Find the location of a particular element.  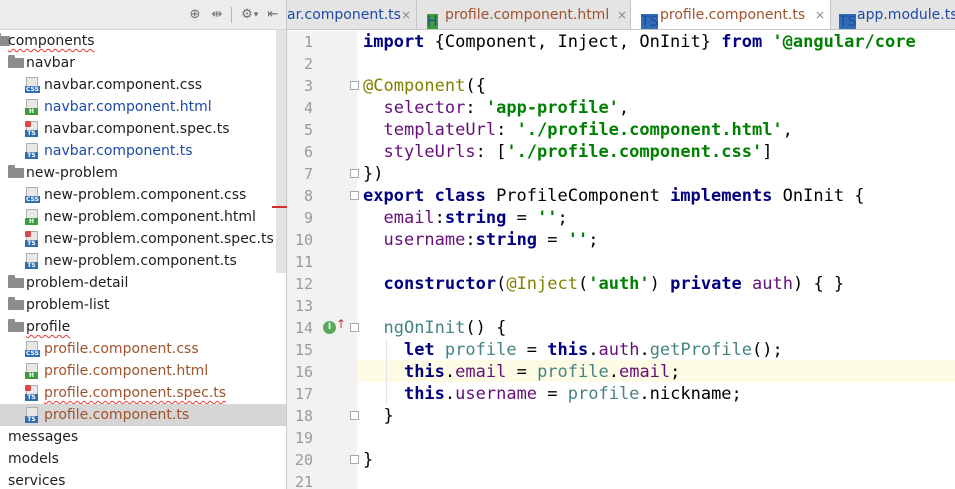

code-token: () { is located at coordinates (486, 328).